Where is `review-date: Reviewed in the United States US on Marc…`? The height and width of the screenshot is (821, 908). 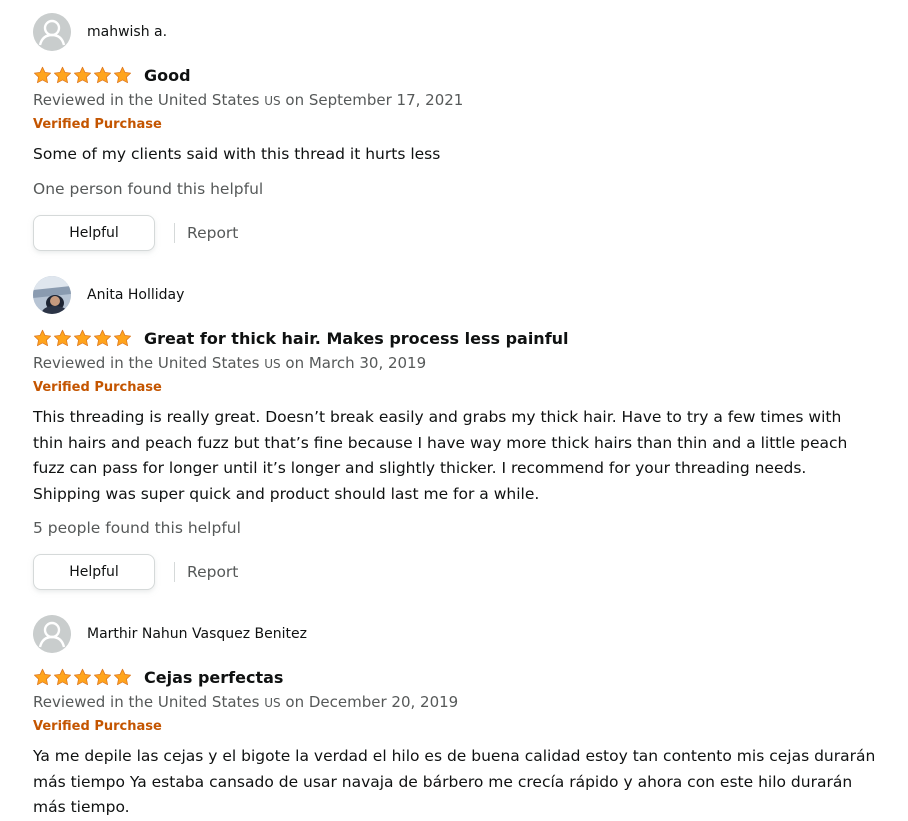 review-date: Reviewed in the United States US on Marc… is located at coordinates (463, 363).